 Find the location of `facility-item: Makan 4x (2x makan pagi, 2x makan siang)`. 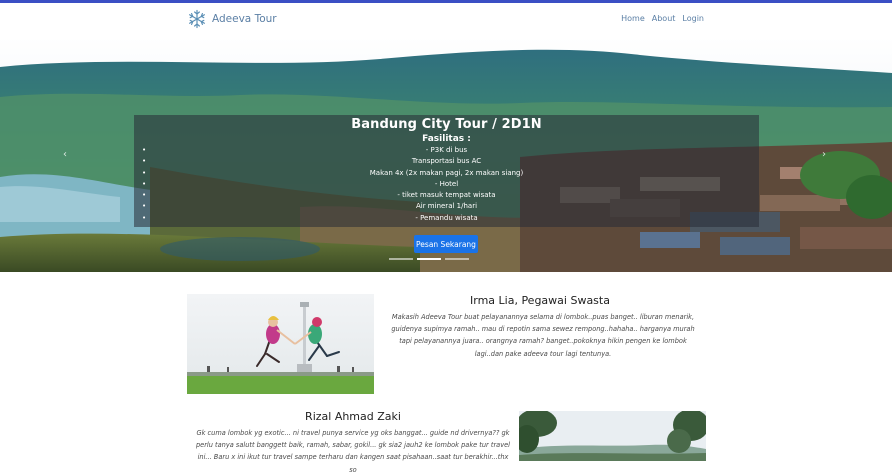

facility-item: Makan 4x (2x makan pagi, 2x makan siang) is located at coordinates (446, 174).